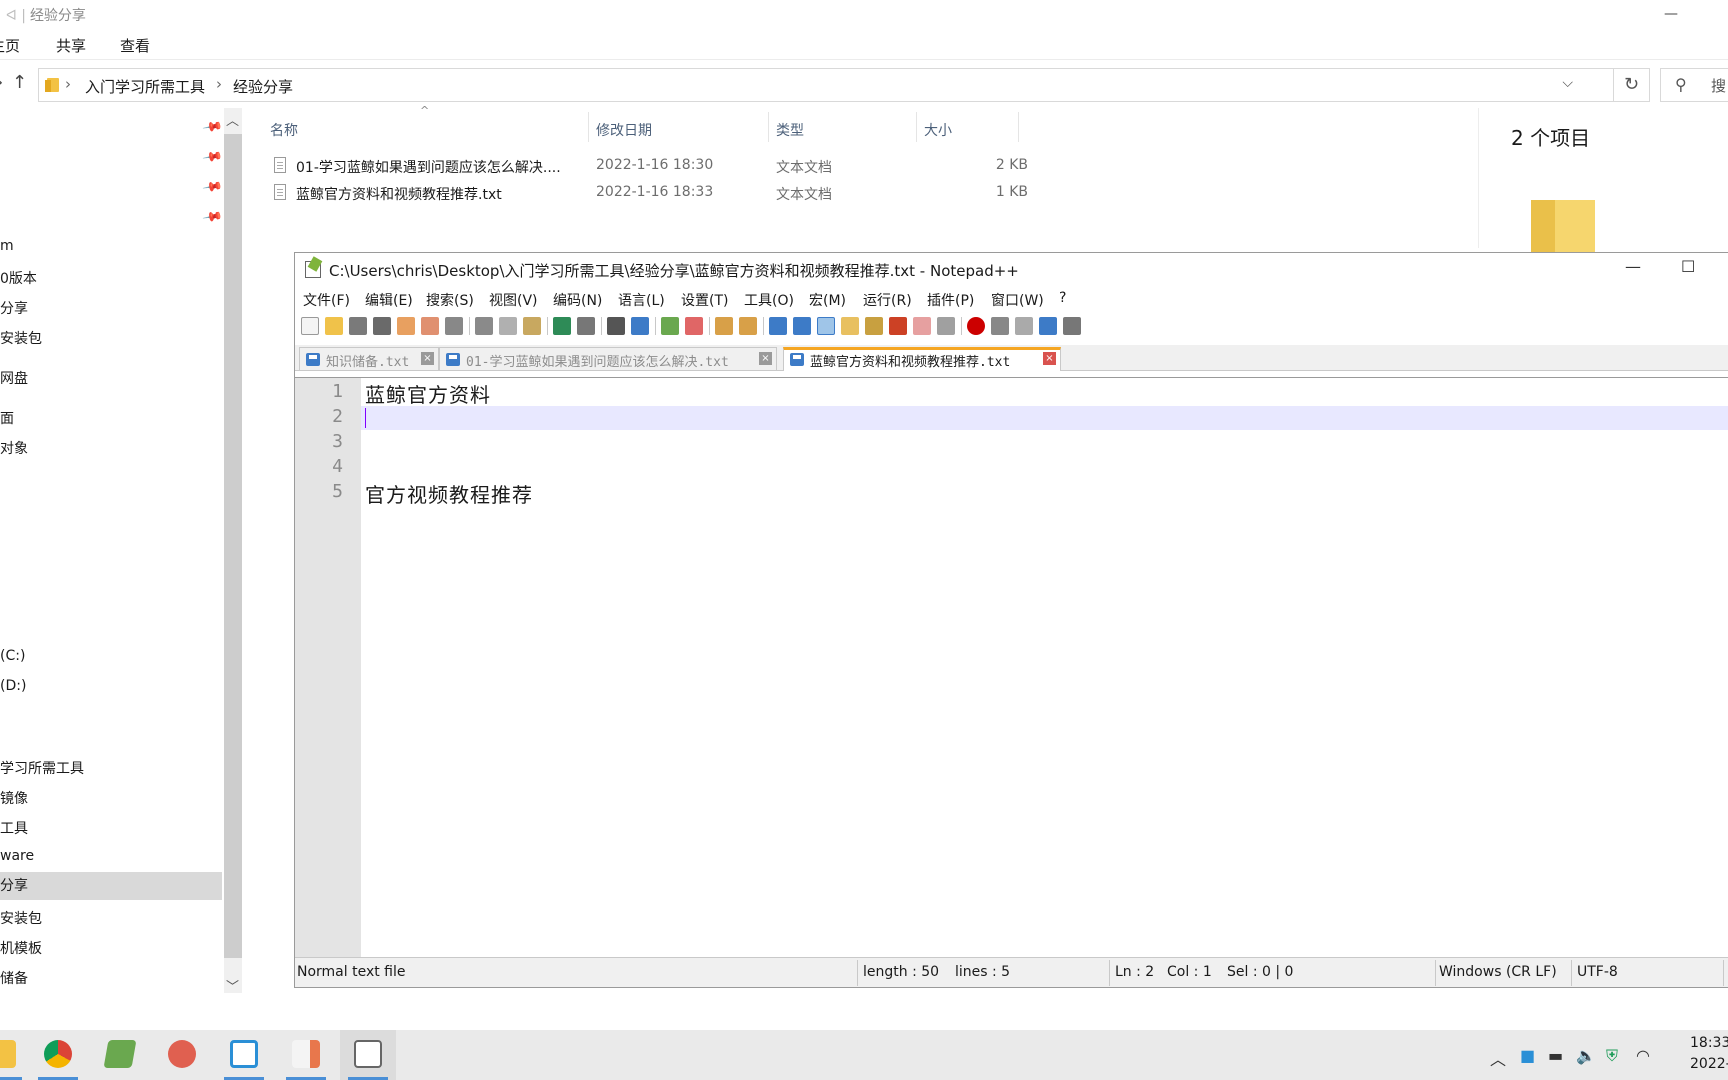 The height and width of the screenshot is (1080, 1728). Describe the element at coordinates (7, 246) in the screenshot. I see `nav-item: m` at that location.